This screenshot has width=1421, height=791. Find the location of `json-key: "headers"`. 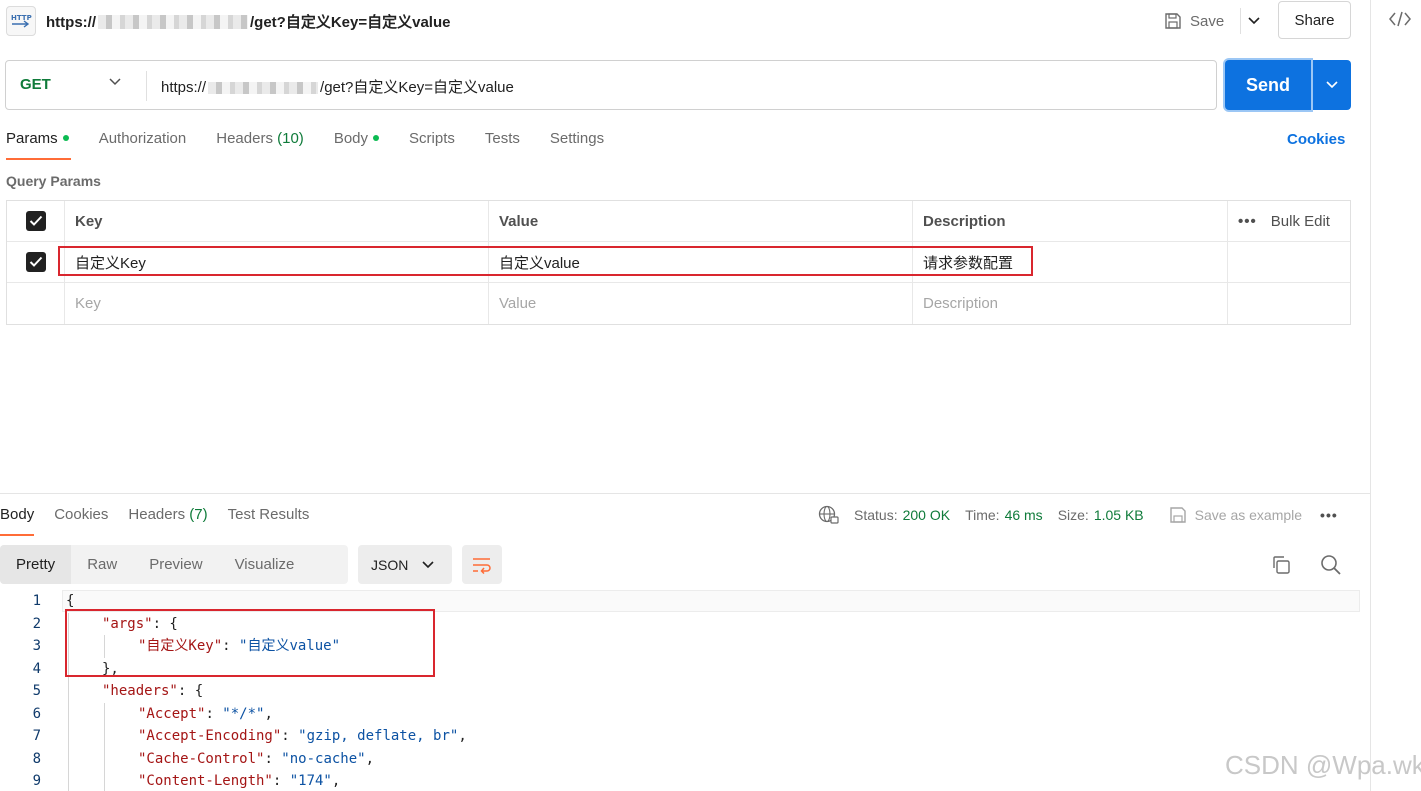

json-key: "headers" is located at coordinates (140, 691).